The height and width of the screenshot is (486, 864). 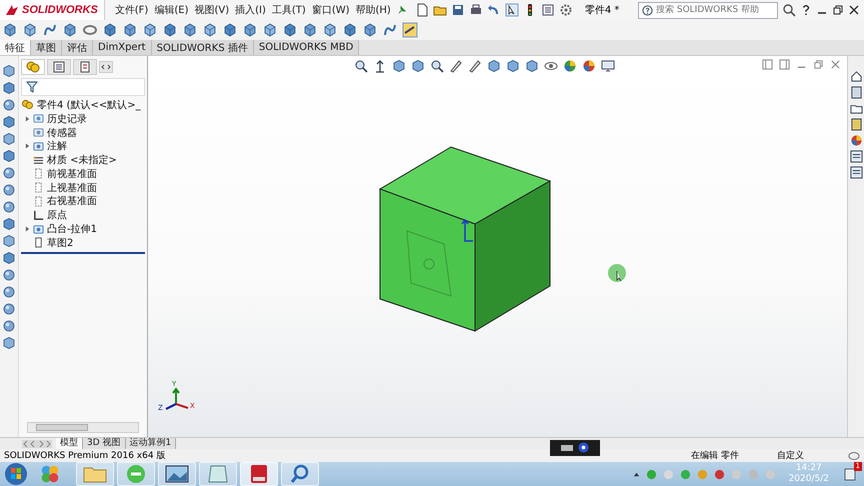 I want to click on filter-icon, so click(x=32, y=87).